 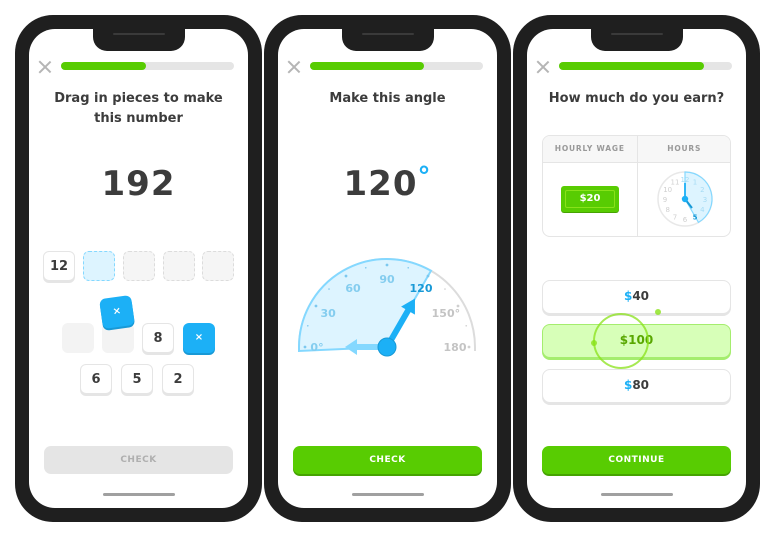 I want to click on piece-multiply-dragging: ×, so click(x=117, y=312).